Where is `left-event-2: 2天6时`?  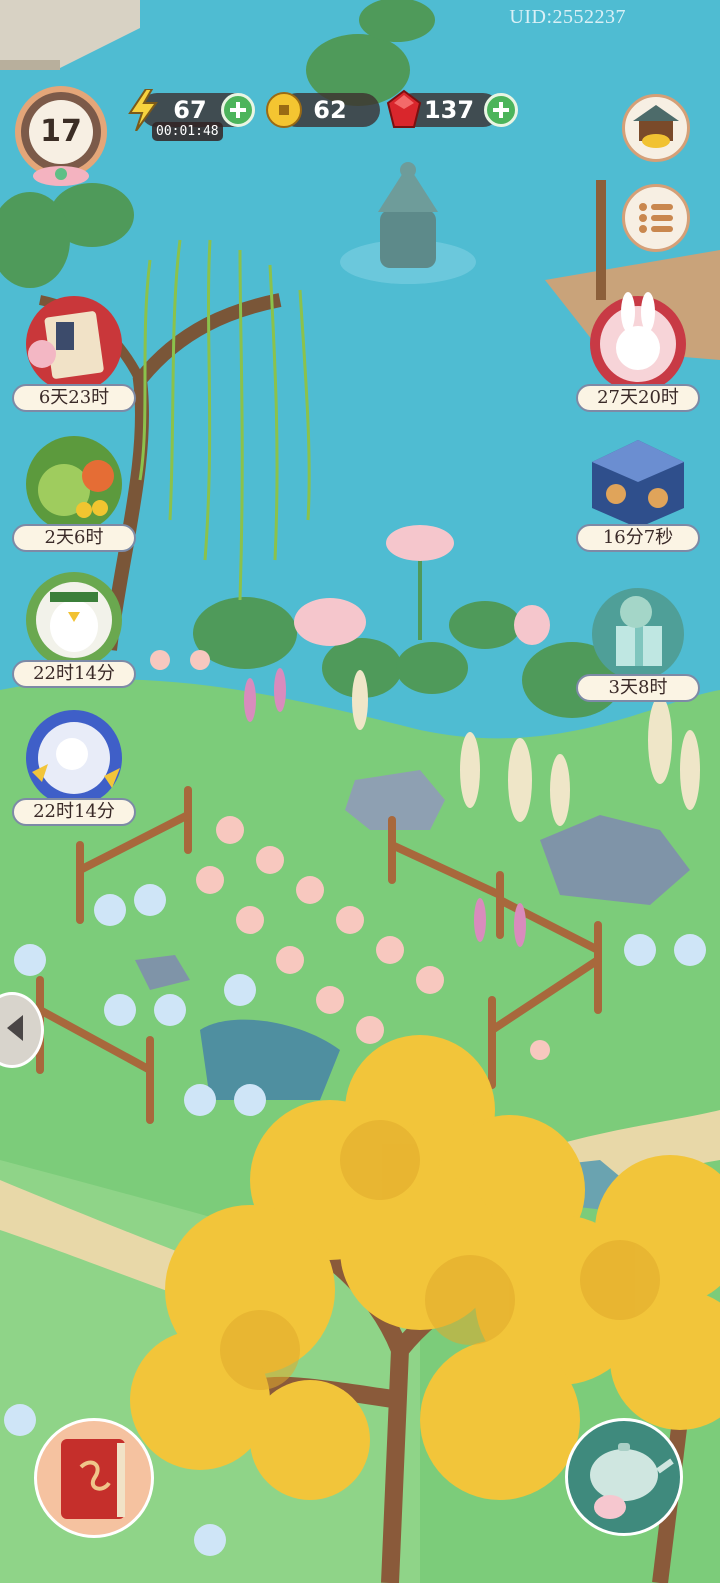
left-event-2: 2天6时 is located at coordinates (74, 492).